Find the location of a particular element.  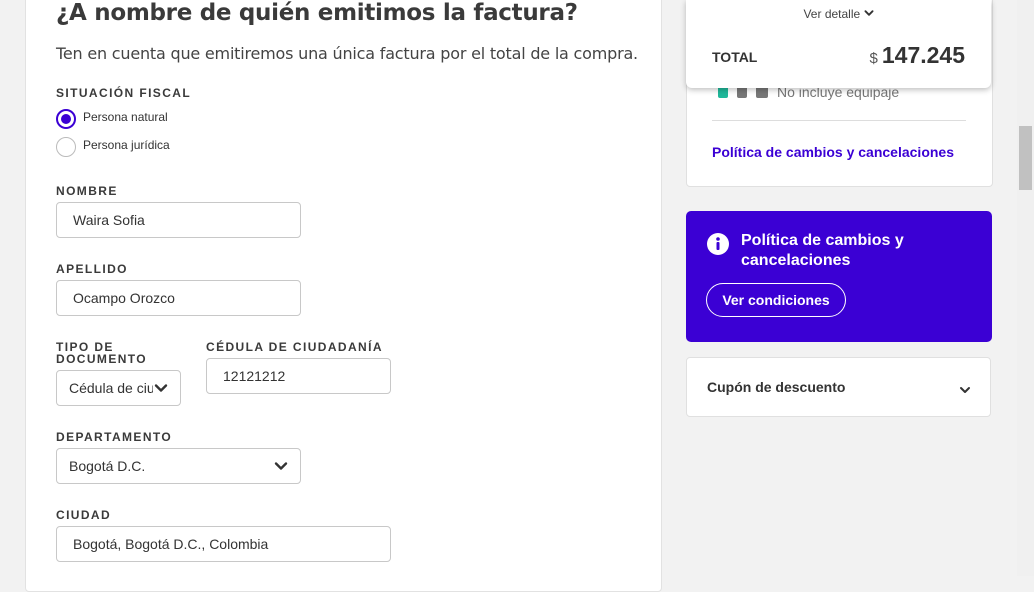

summary-divider is located at coordinates (839, 120).